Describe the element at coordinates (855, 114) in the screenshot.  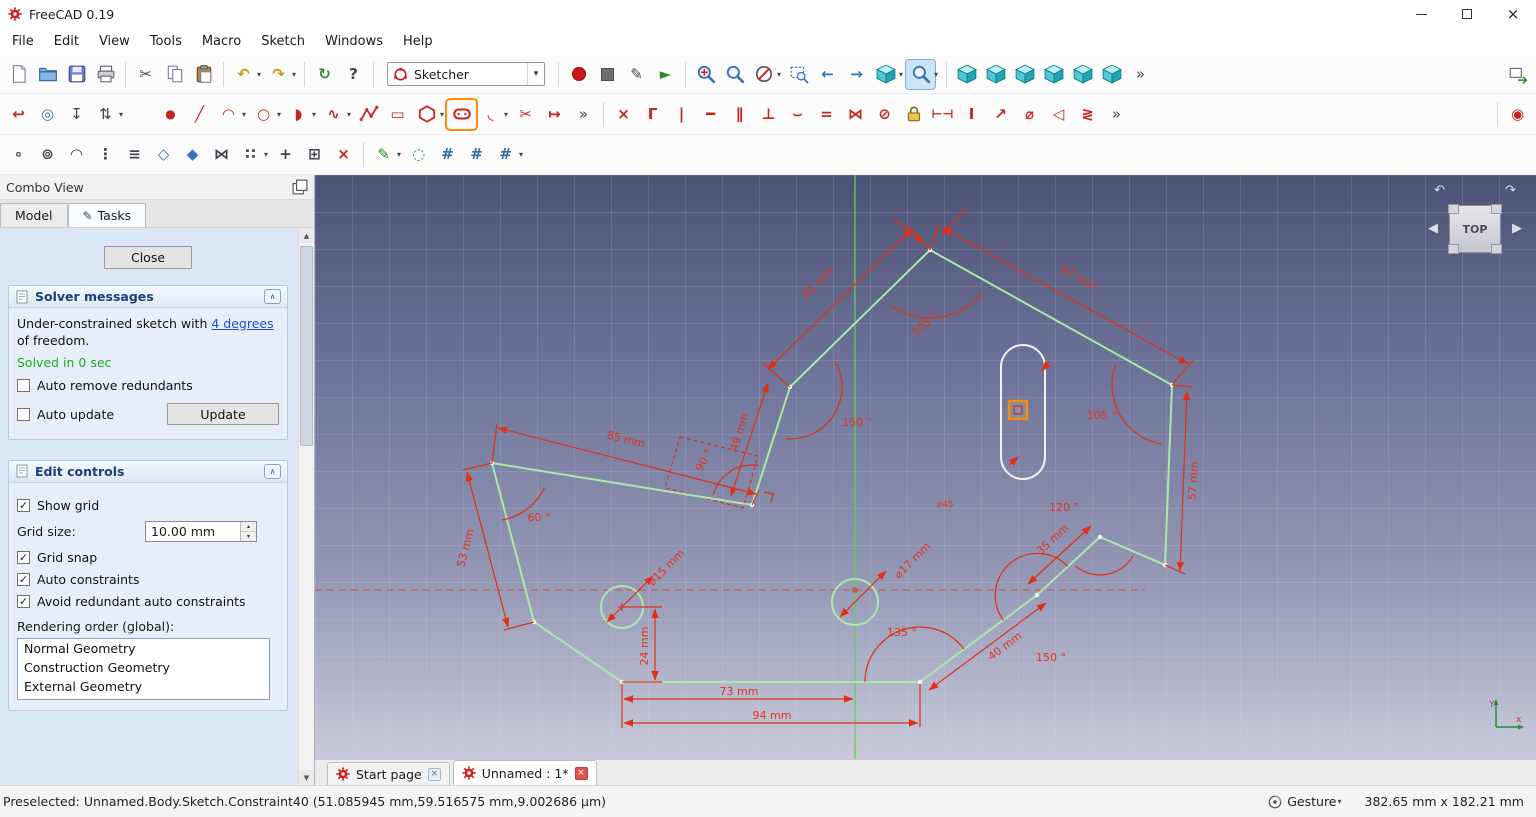
I see `symmetric-constraint-button: ⋈` at that location.